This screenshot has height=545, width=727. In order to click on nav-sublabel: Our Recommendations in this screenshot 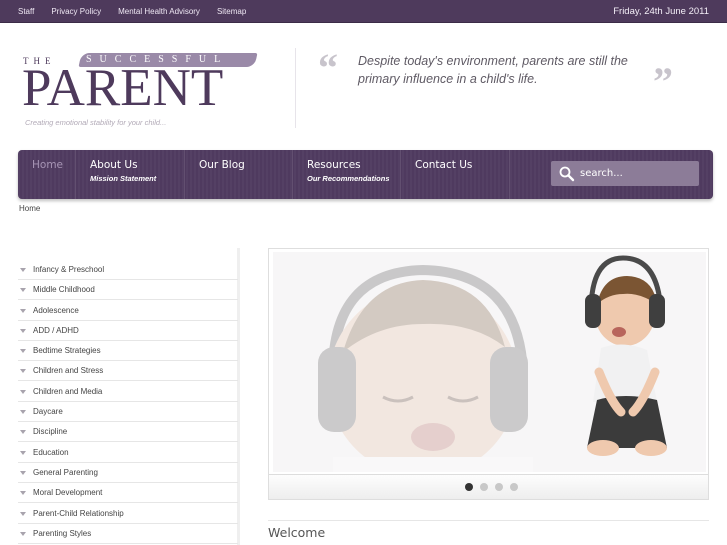, I will do `click(348, 178)`.